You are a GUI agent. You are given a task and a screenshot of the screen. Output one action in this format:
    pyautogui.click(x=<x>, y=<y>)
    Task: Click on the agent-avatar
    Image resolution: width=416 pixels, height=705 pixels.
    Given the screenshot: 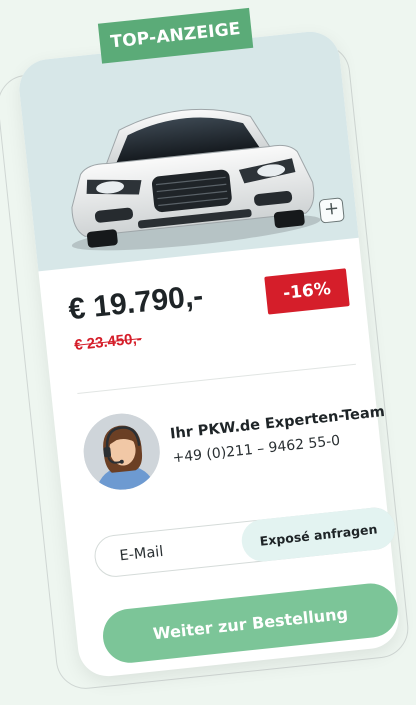 What is the action you would take?
    pyautogui.click(x=121, y=451)
    